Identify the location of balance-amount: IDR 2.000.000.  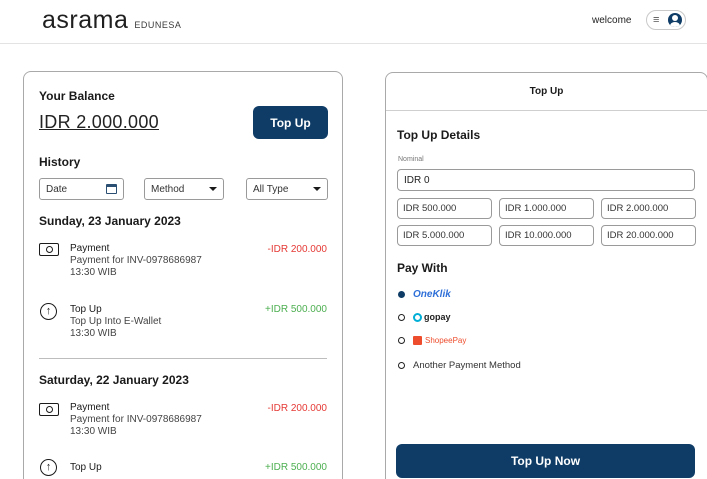
(99, 122).